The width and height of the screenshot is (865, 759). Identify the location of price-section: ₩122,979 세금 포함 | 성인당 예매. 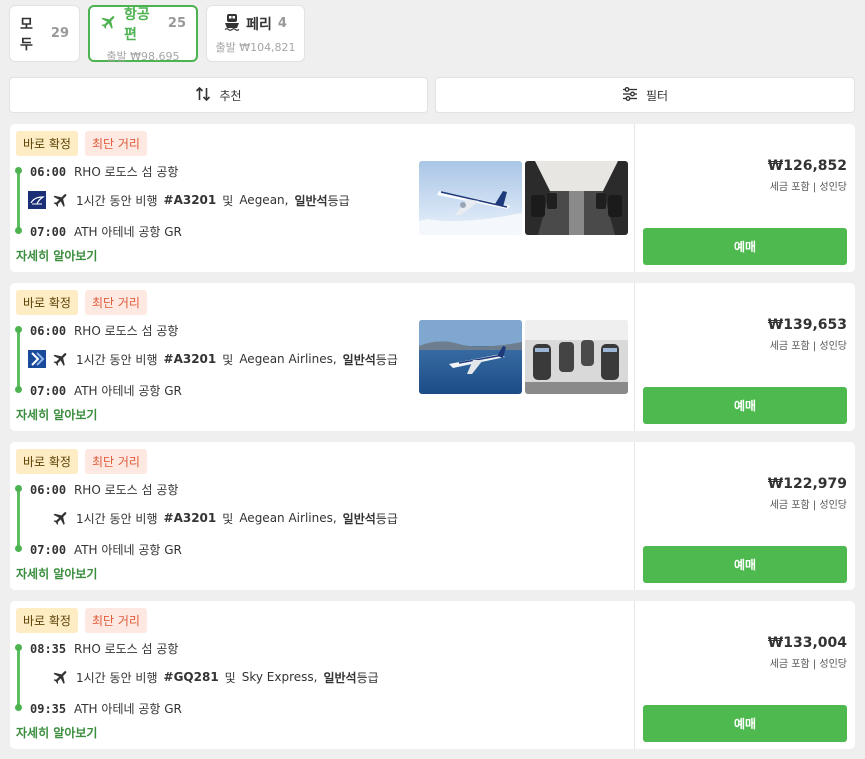
(745, 516).